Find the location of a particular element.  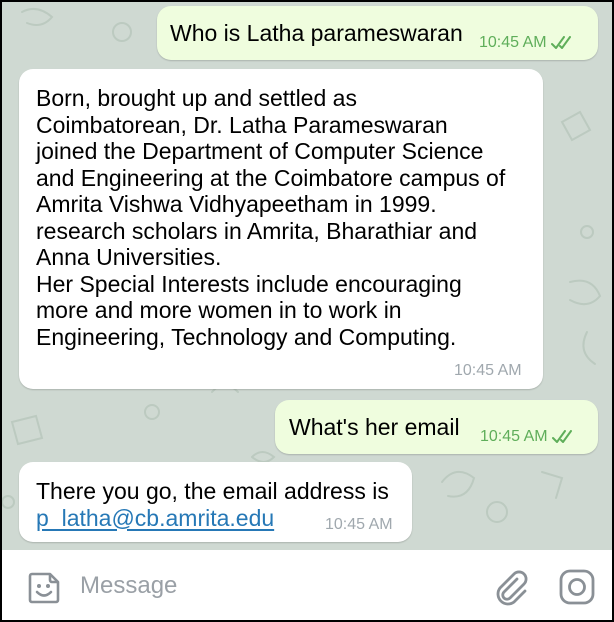

outgoing-message: What's her email 10:45 AM is located at coordinates (436, 427).